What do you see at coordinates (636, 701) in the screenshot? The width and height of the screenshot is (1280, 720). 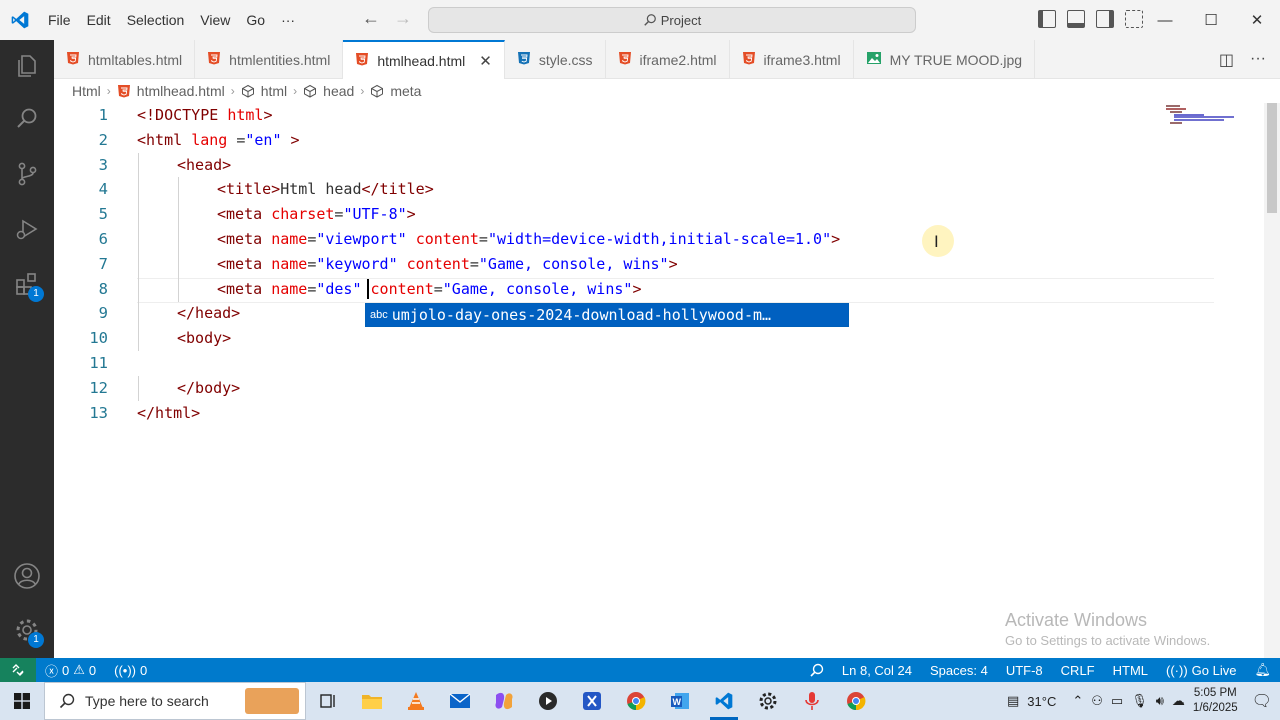 I see `chrome-icon` at bounding box center [636, 701].